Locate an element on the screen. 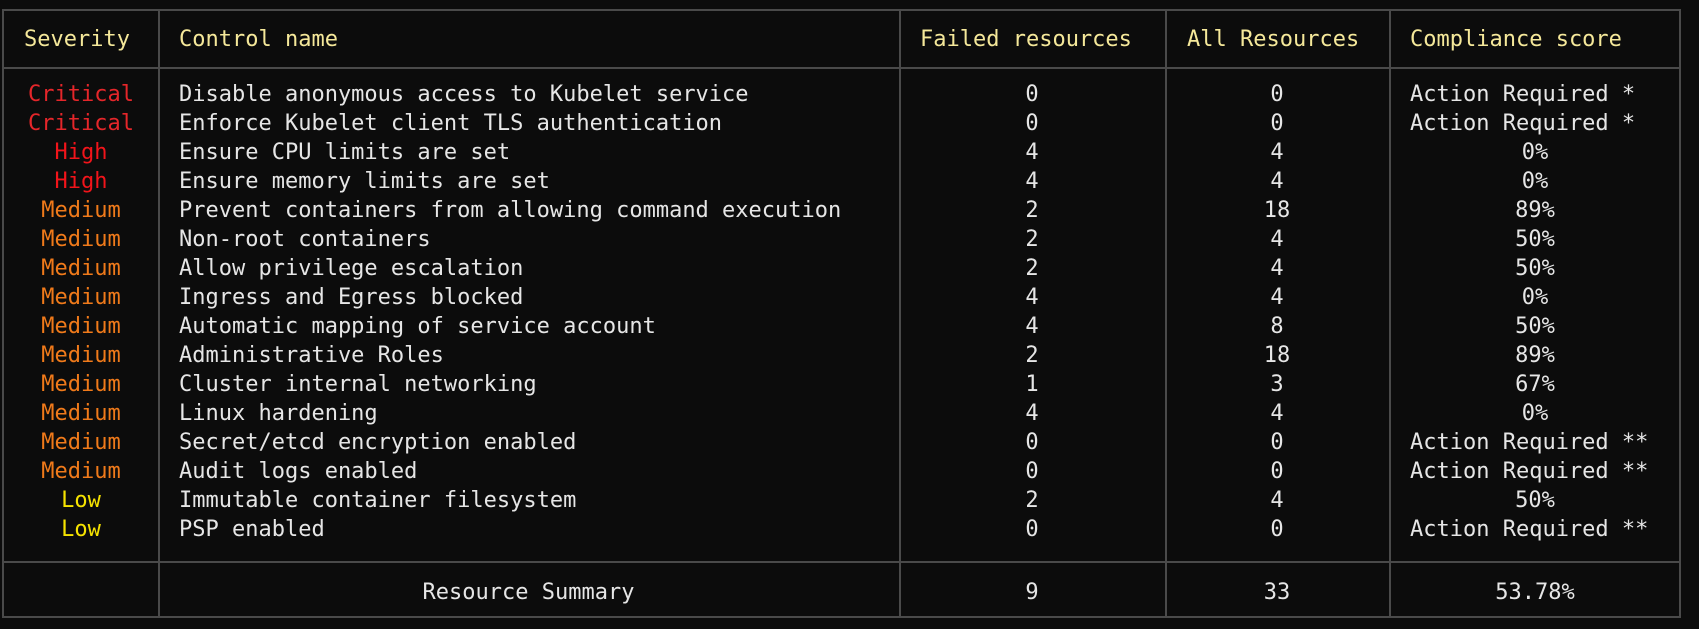 The image size is (1699, 629). summary-label: Resource Summary is located at coordinates (528, 592).